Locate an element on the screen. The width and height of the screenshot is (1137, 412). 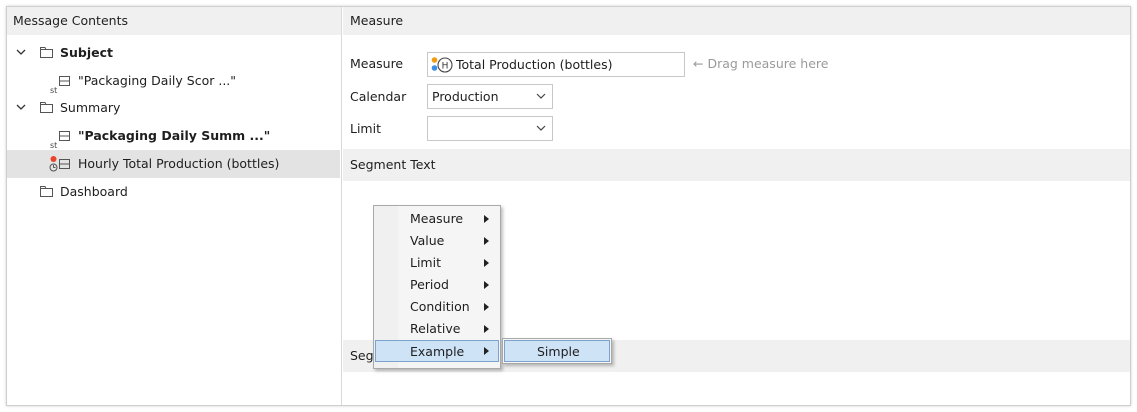
measure-field-label: Measure is located at coordinates (377, 63).